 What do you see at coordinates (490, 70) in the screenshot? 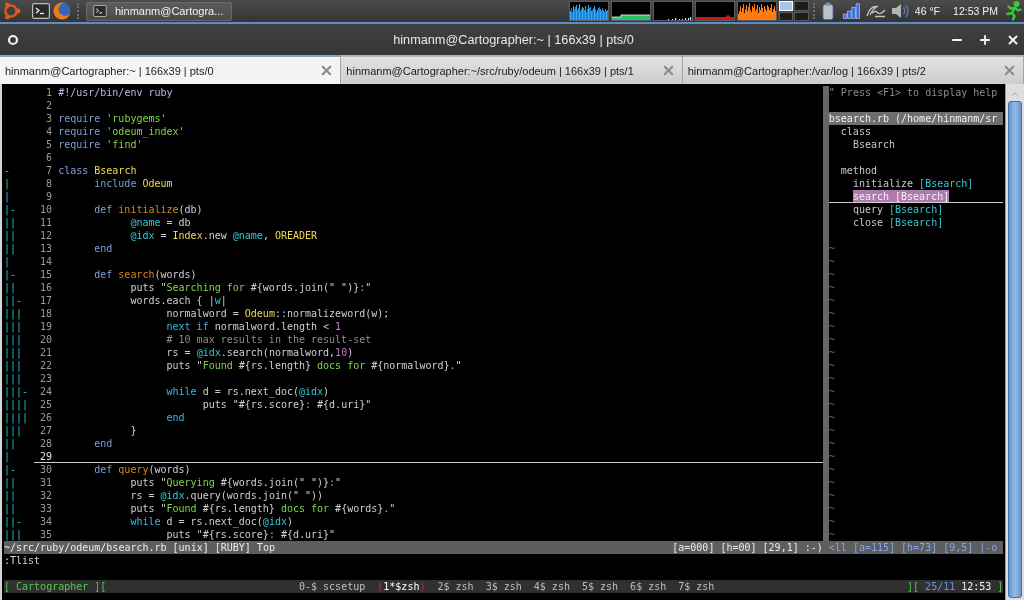
I see `tab-label: hinmanm@Cartographer:~/src/ruby/odeum | 166x39 | pts/1` at bounding box center [490, 70].